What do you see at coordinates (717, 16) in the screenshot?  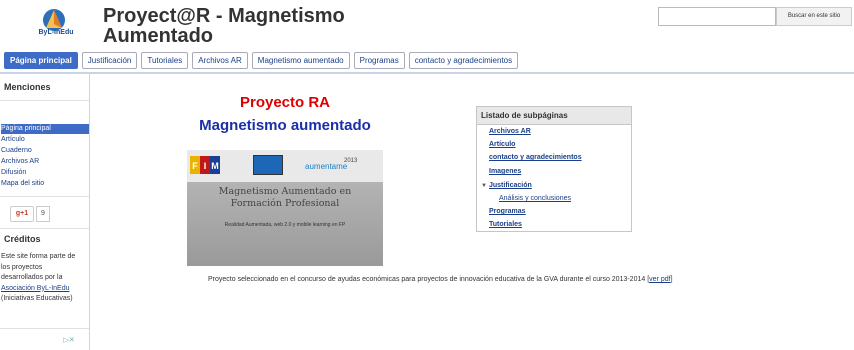 I see `search-input` at bounding box center [717, 16].